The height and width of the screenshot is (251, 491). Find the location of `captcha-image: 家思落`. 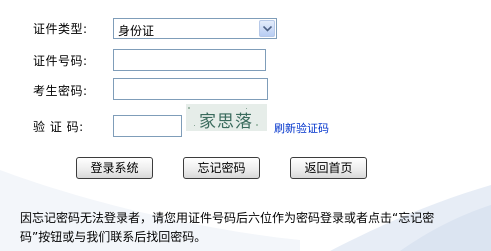

captcha-image: 家思落 is located at coordinates (226, 117).